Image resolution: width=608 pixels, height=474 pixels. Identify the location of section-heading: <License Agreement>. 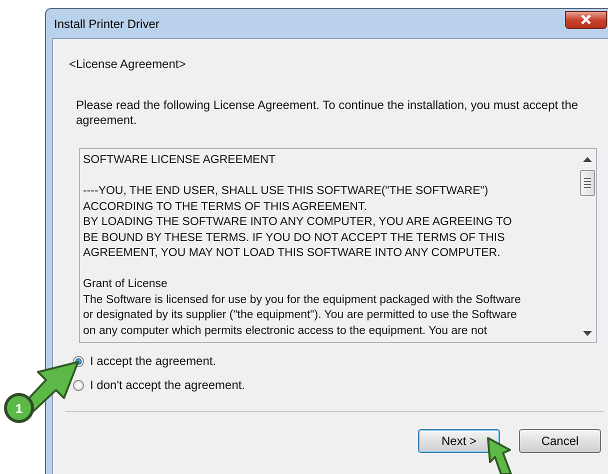
(128, 64).